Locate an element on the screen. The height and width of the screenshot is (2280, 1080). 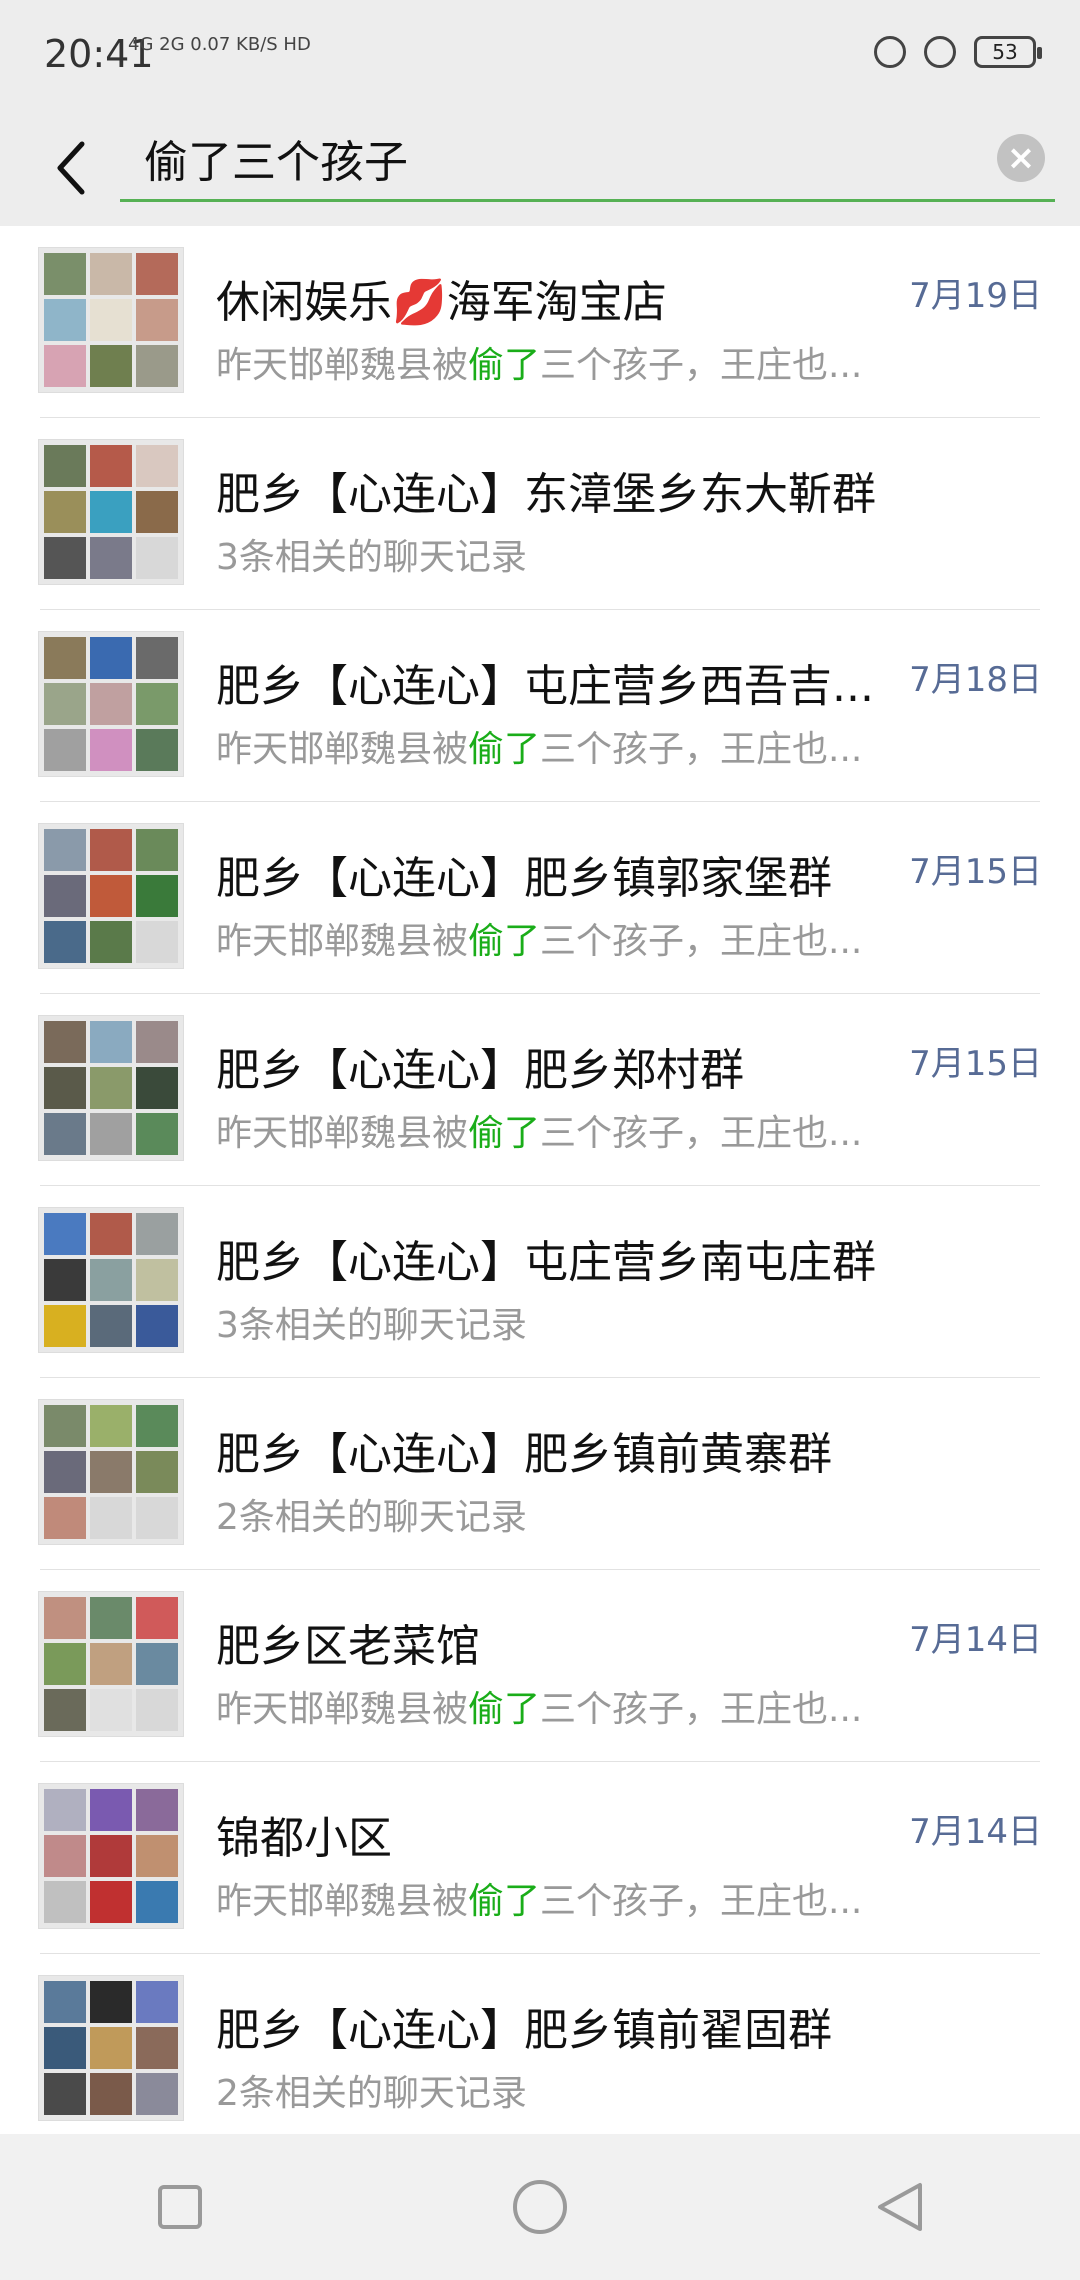
chat-result-row: 肥乡【心连心】东漳堡乡东大靳群 3条相关的聊天记录 is located at coordinates (540, 514).